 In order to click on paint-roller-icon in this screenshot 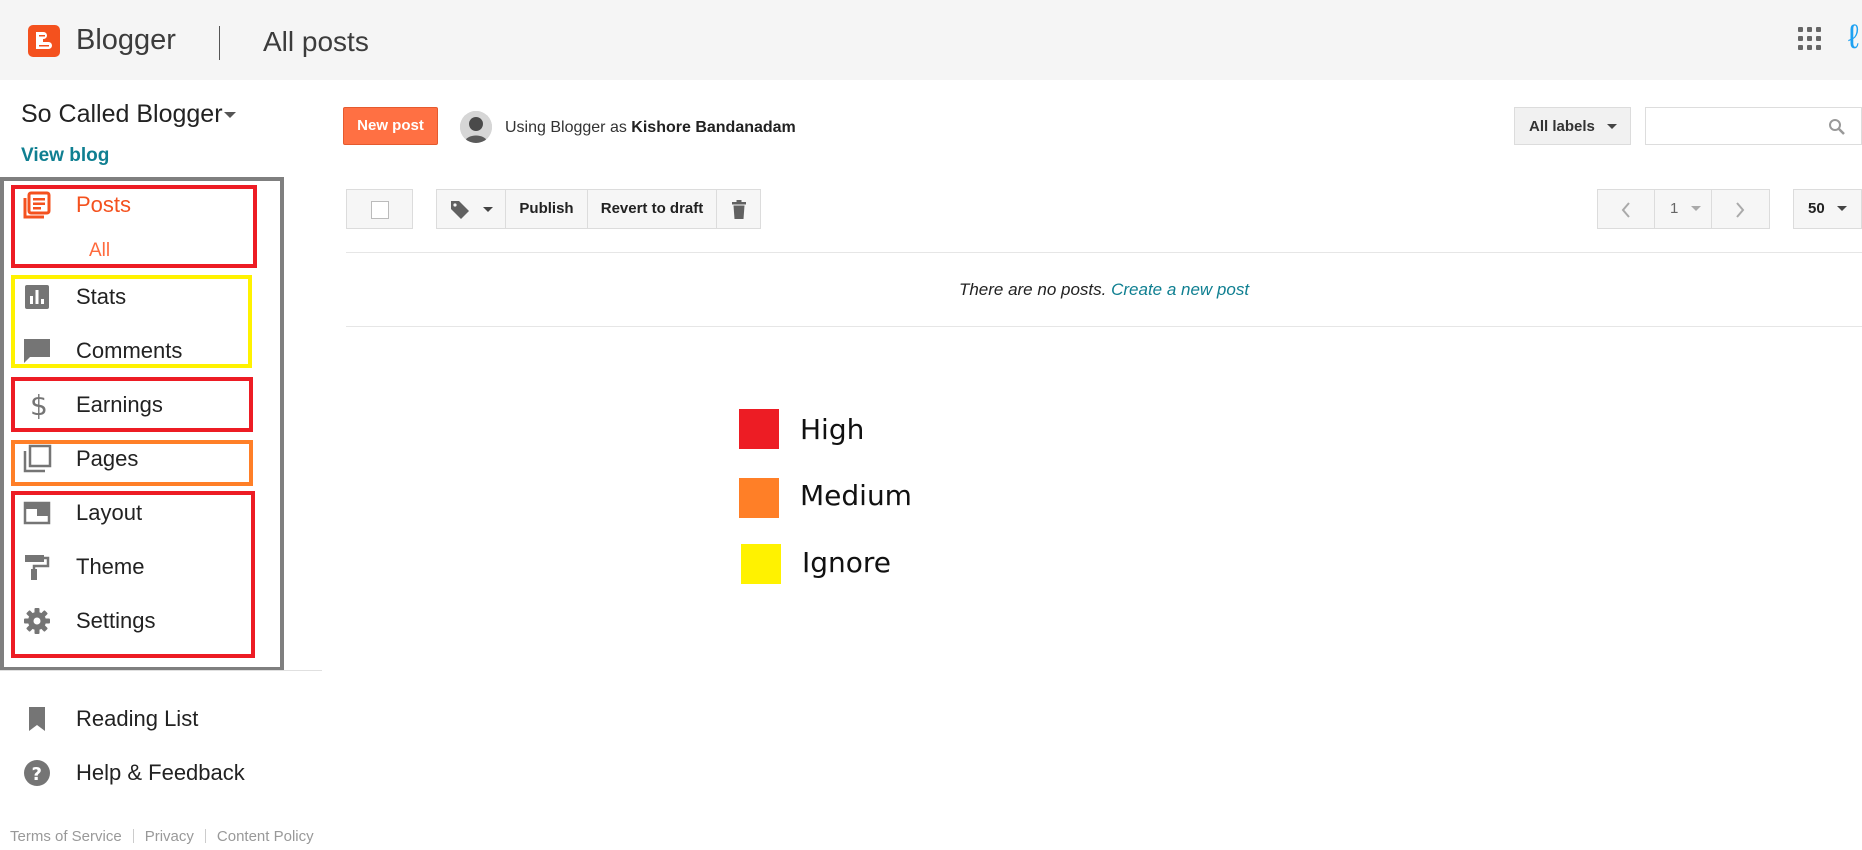, I will do `click(37, 567)`.